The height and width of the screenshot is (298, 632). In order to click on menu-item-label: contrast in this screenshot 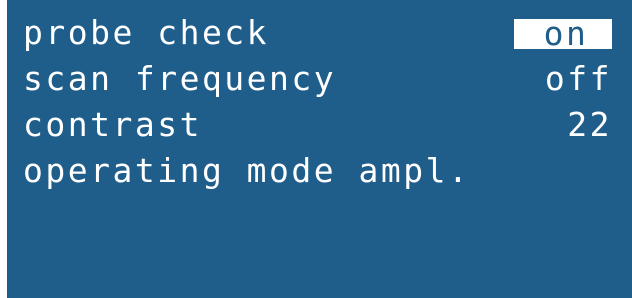, I will do `click(112, 124)`.